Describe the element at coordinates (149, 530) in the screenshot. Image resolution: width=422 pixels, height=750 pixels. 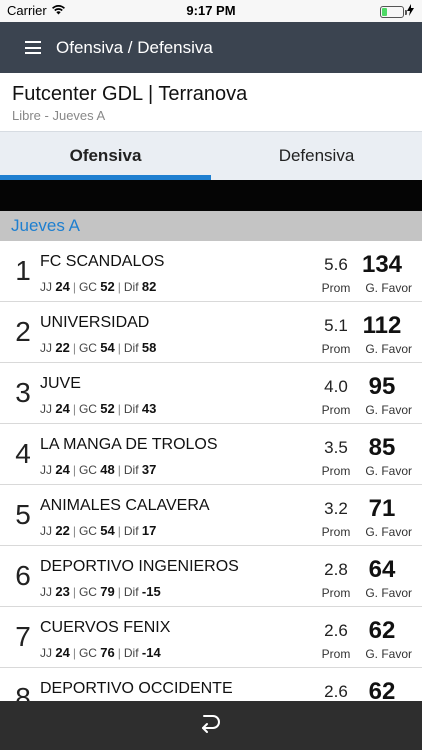
I see `dif-value: 17` at that location.